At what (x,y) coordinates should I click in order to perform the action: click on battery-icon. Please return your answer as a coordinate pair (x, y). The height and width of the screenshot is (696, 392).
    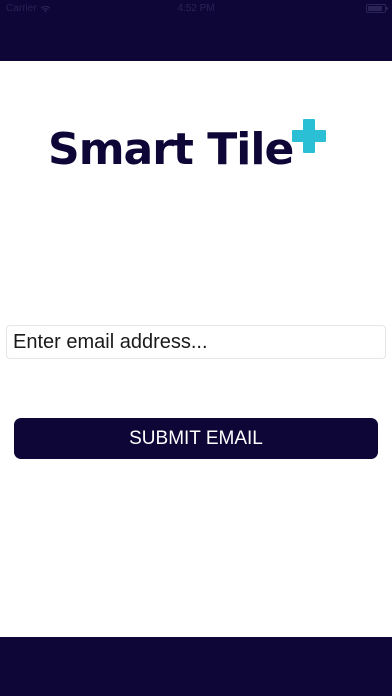
    Looking at the image, I should click on (377, 8).